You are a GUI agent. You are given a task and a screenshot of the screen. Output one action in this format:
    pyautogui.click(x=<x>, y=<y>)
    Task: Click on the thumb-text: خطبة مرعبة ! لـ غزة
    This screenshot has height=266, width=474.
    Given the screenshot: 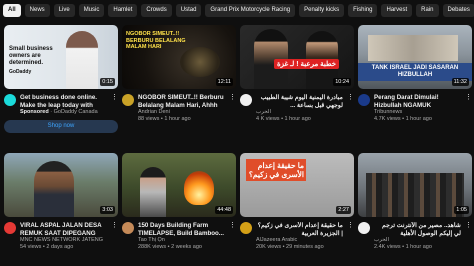 What is the action you would take?
    pyautogui.click(x=307, y=64)
    